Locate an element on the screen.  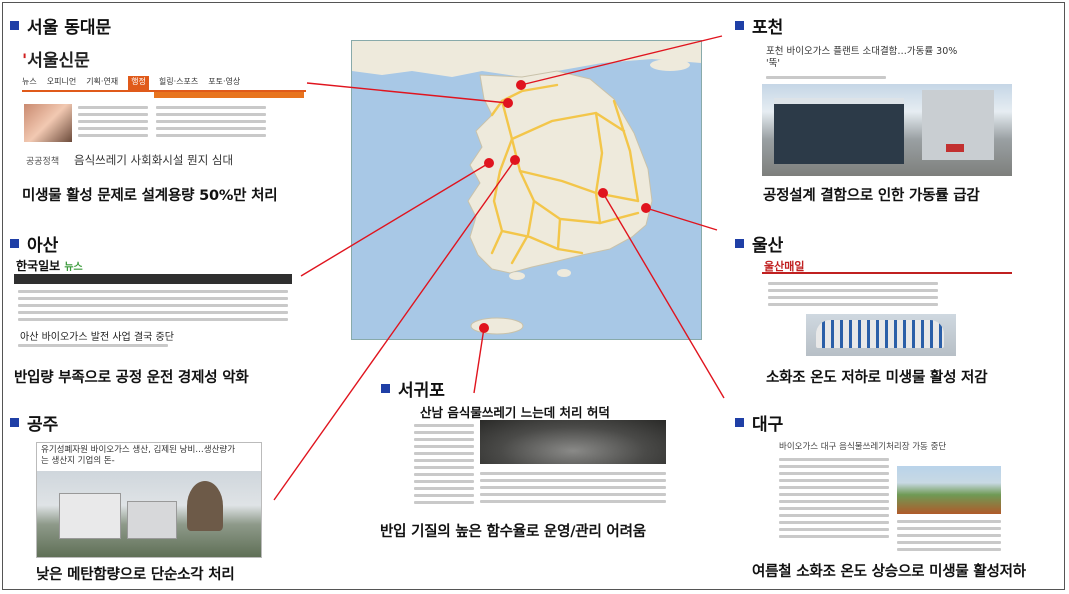
logo-sub-text: 뉴스 is located at coordinates (73, 267).